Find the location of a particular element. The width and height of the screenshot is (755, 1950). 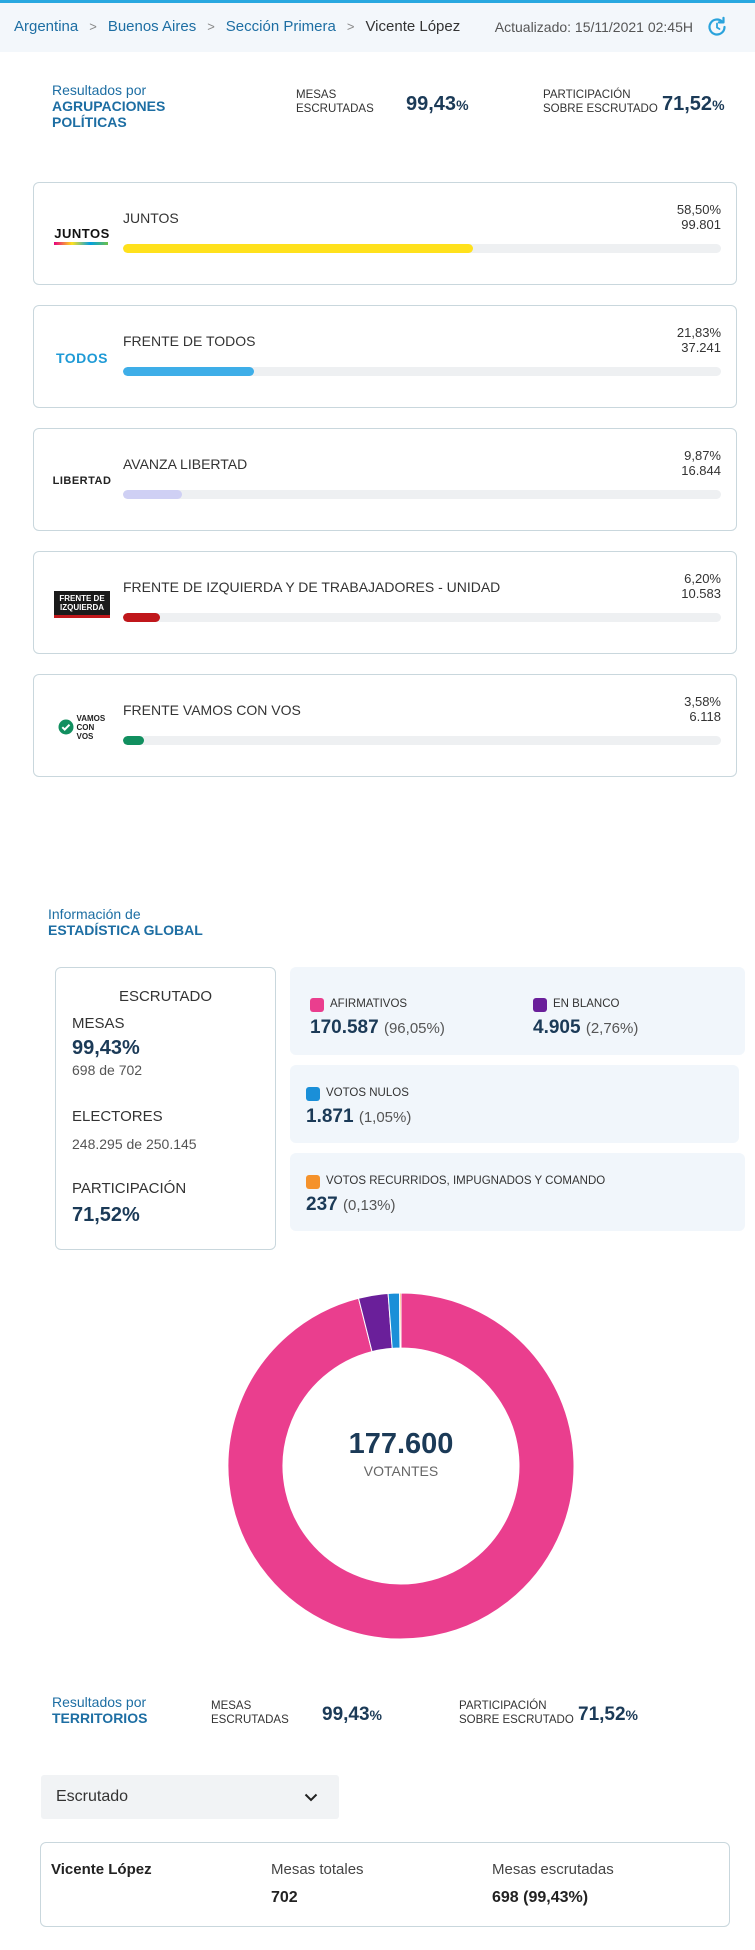

party-result: 3,58% 6.118 is located at coordinates (702, 709).